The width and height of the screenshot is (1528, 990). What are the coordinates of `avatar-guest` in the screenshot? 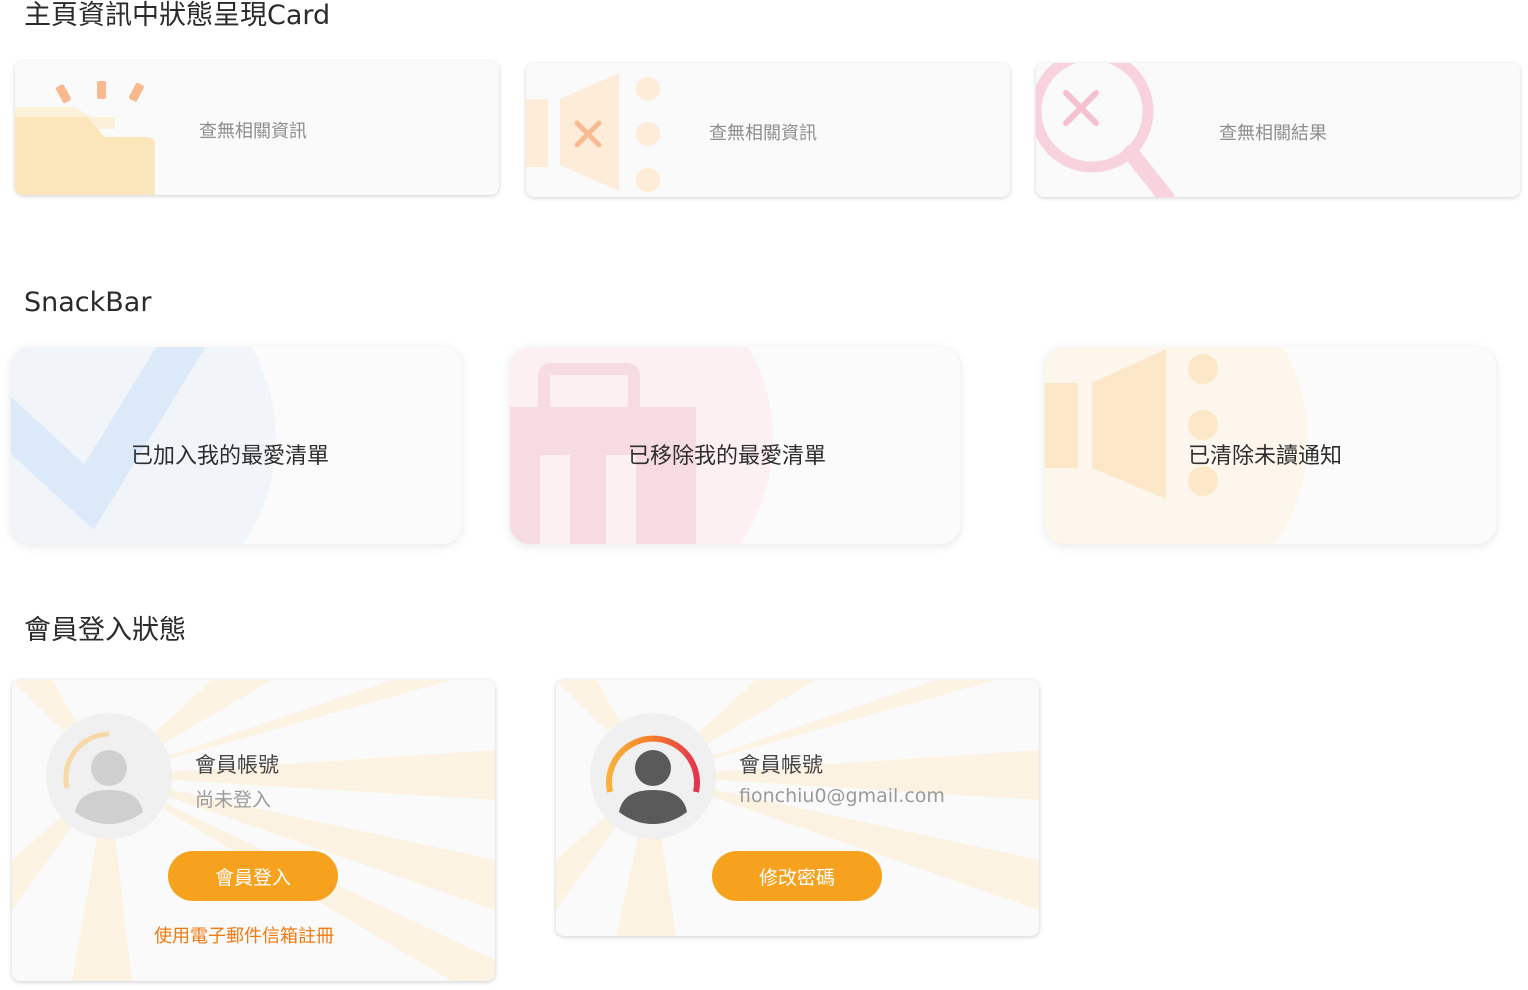 It's located at (109, 776).